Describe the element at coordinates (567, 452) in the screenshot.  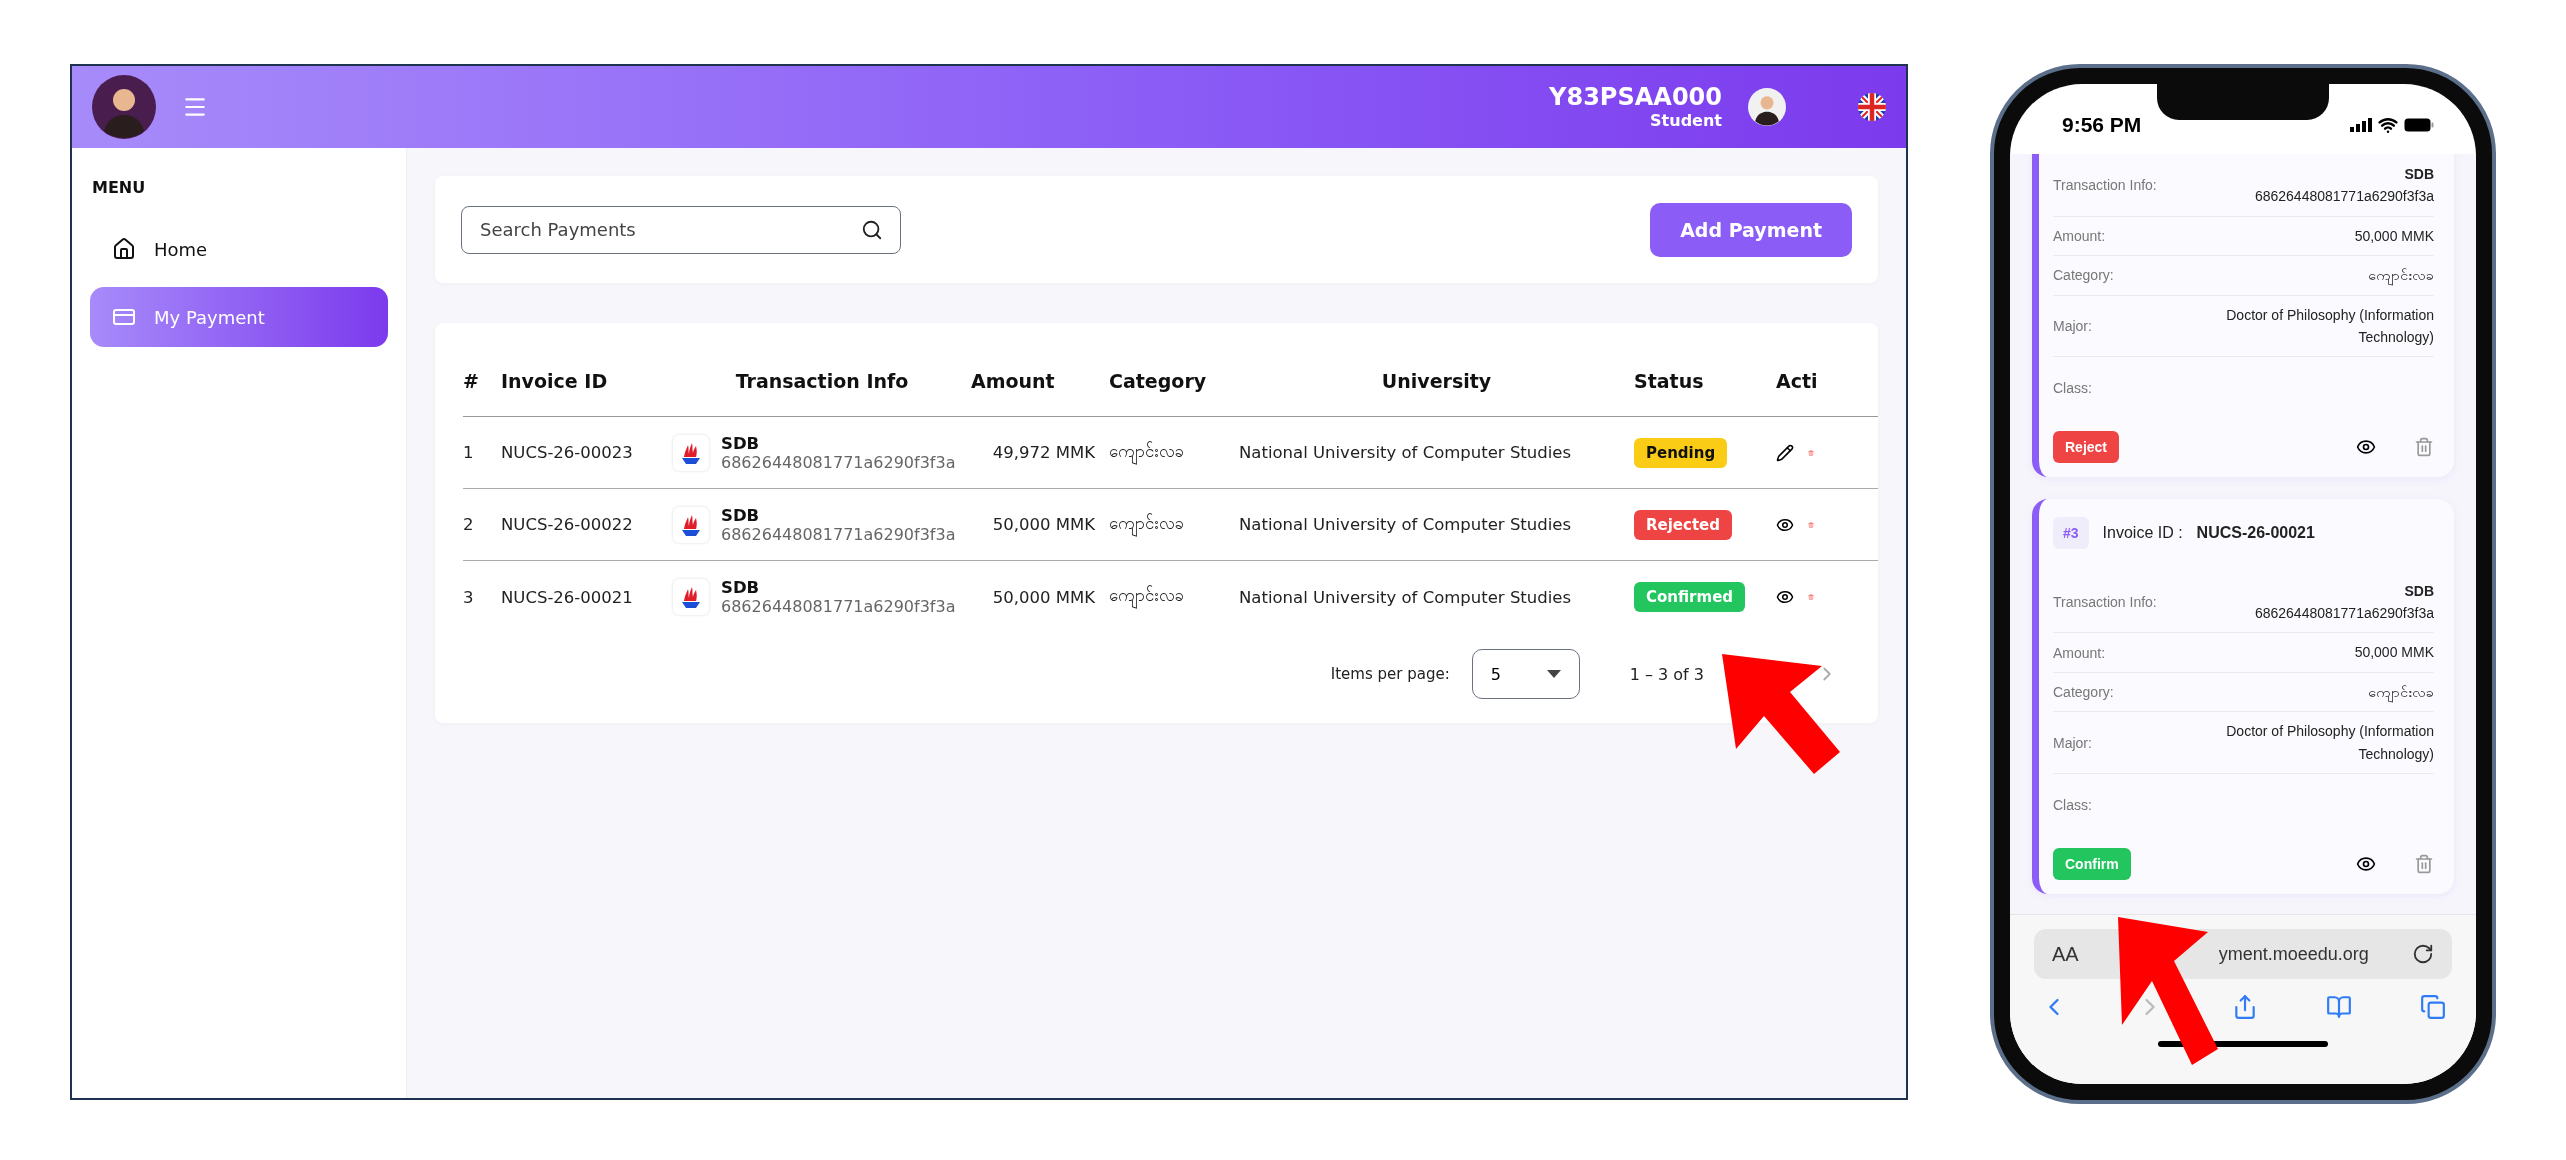
I see `table-cell-text: NUCS-26-00023` at that location.